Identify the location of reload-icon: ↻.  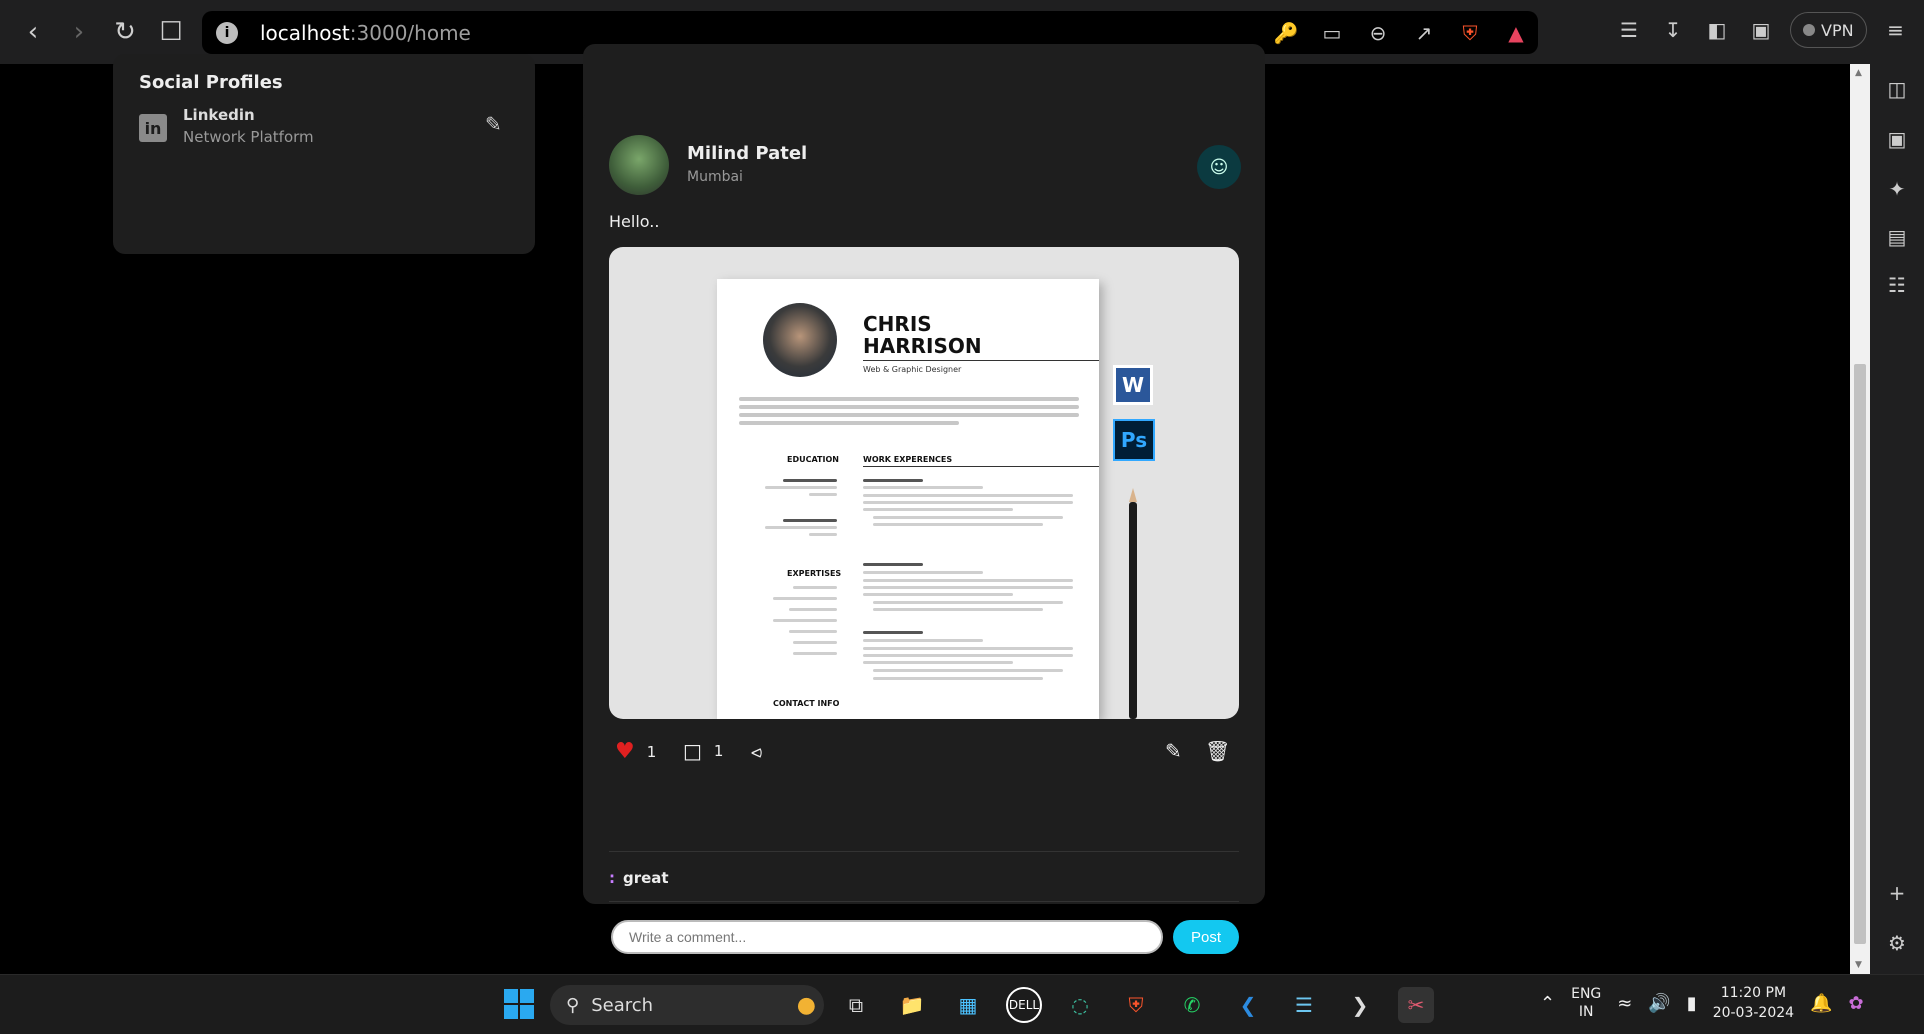
(125, 32).